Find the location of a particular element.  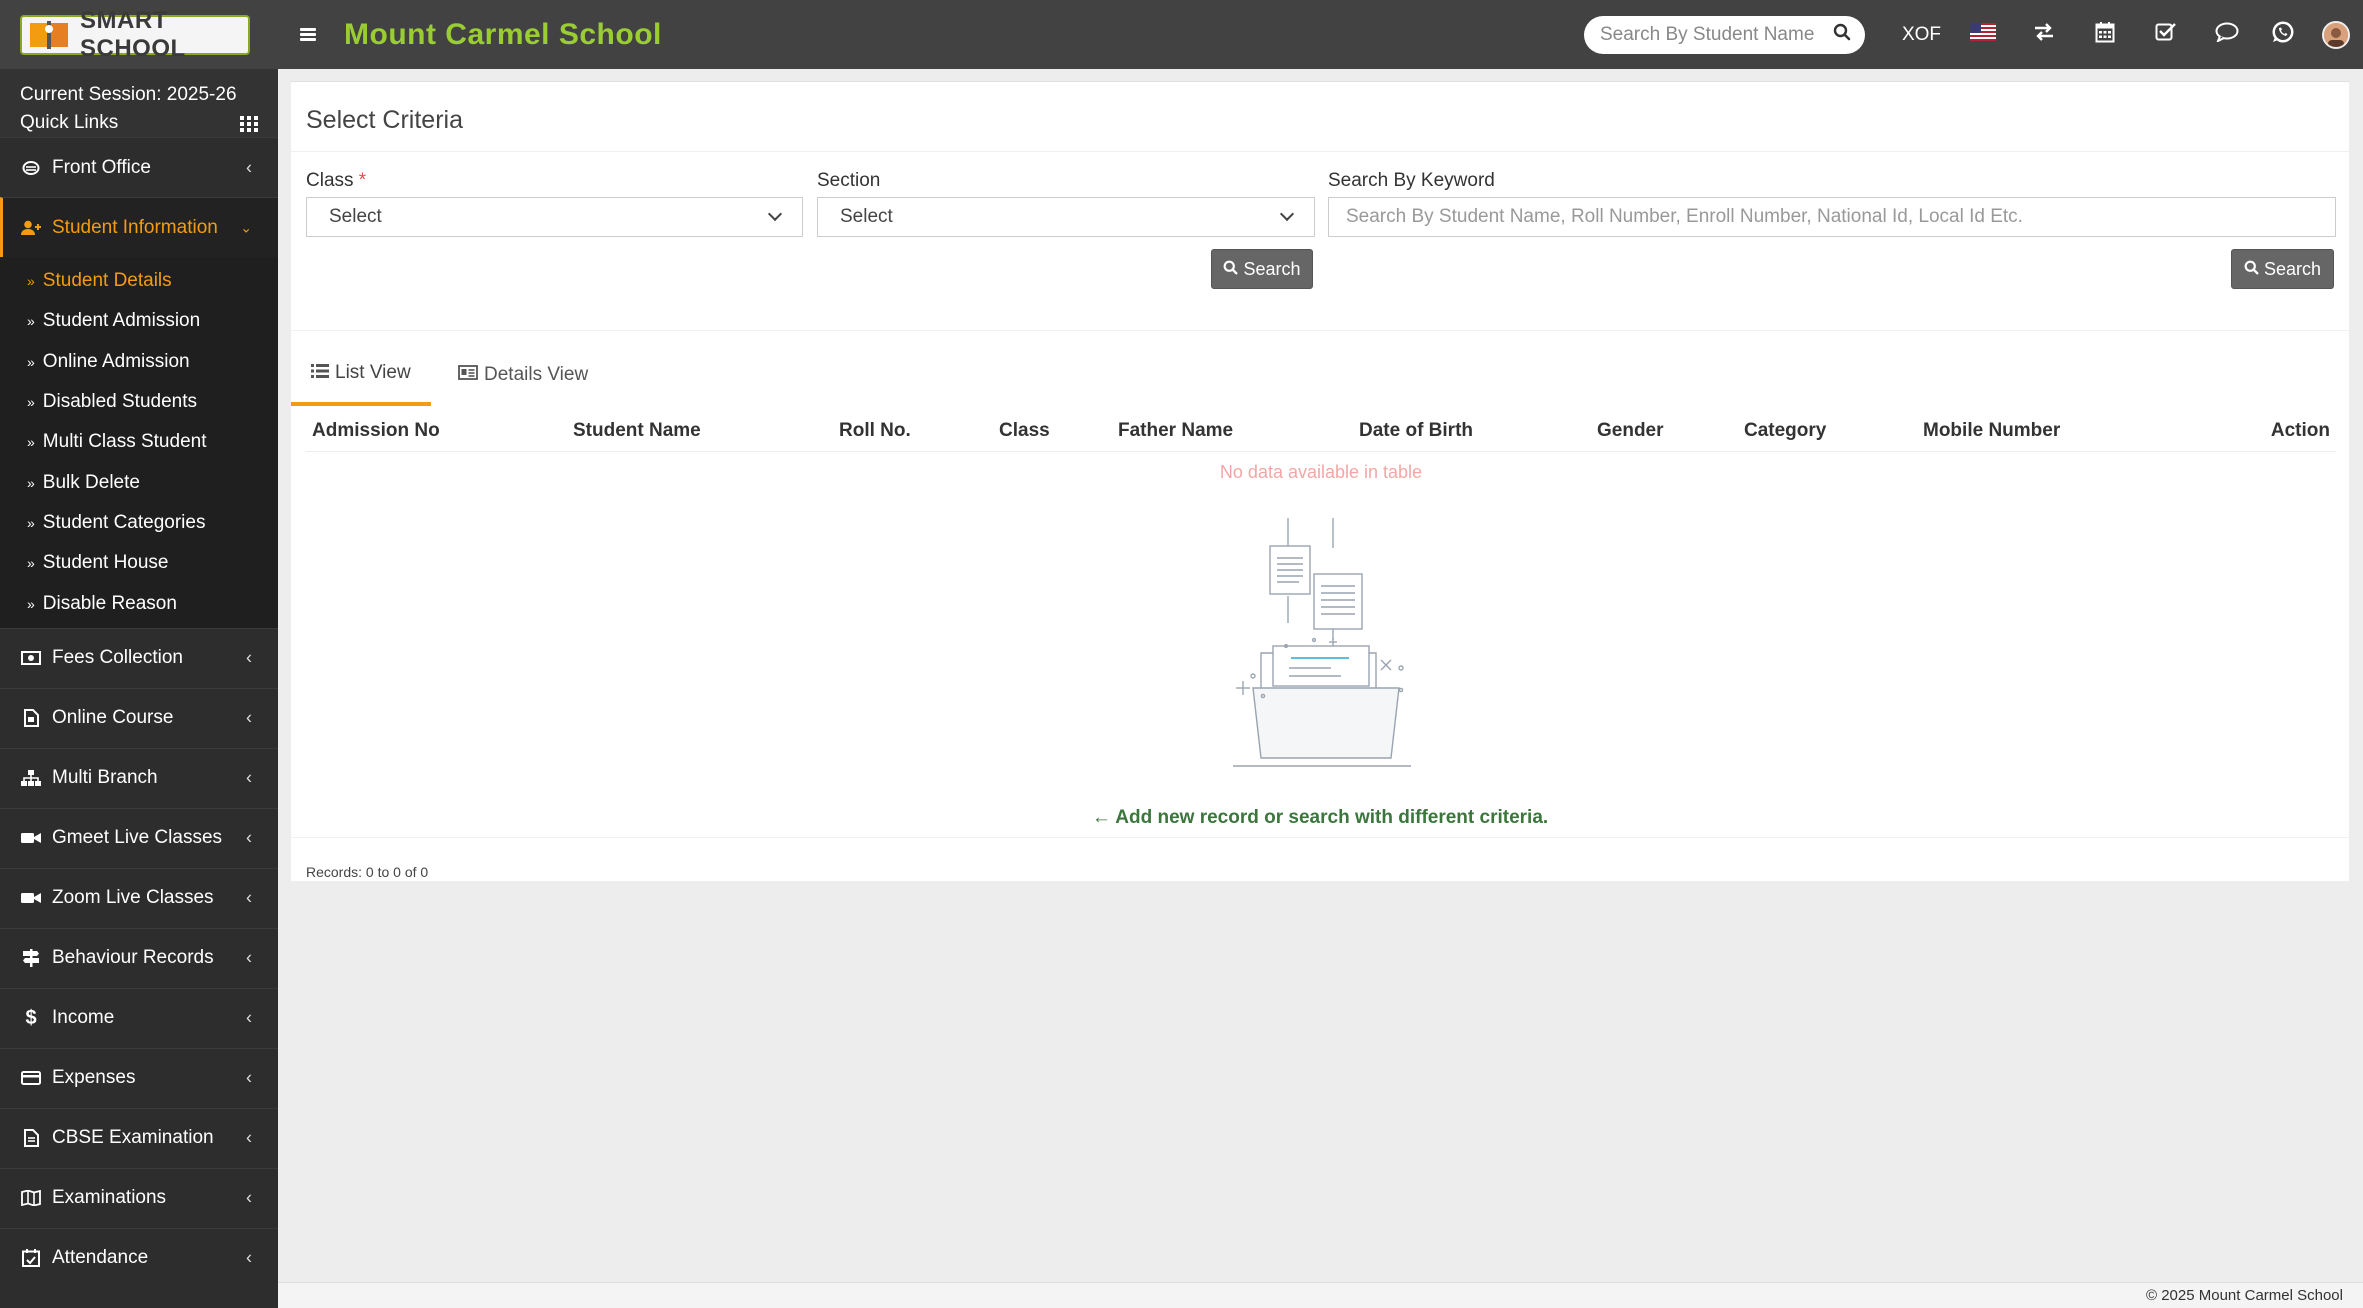

sidebar-item-label: Fees Collection is located at coordinates (117, 658).